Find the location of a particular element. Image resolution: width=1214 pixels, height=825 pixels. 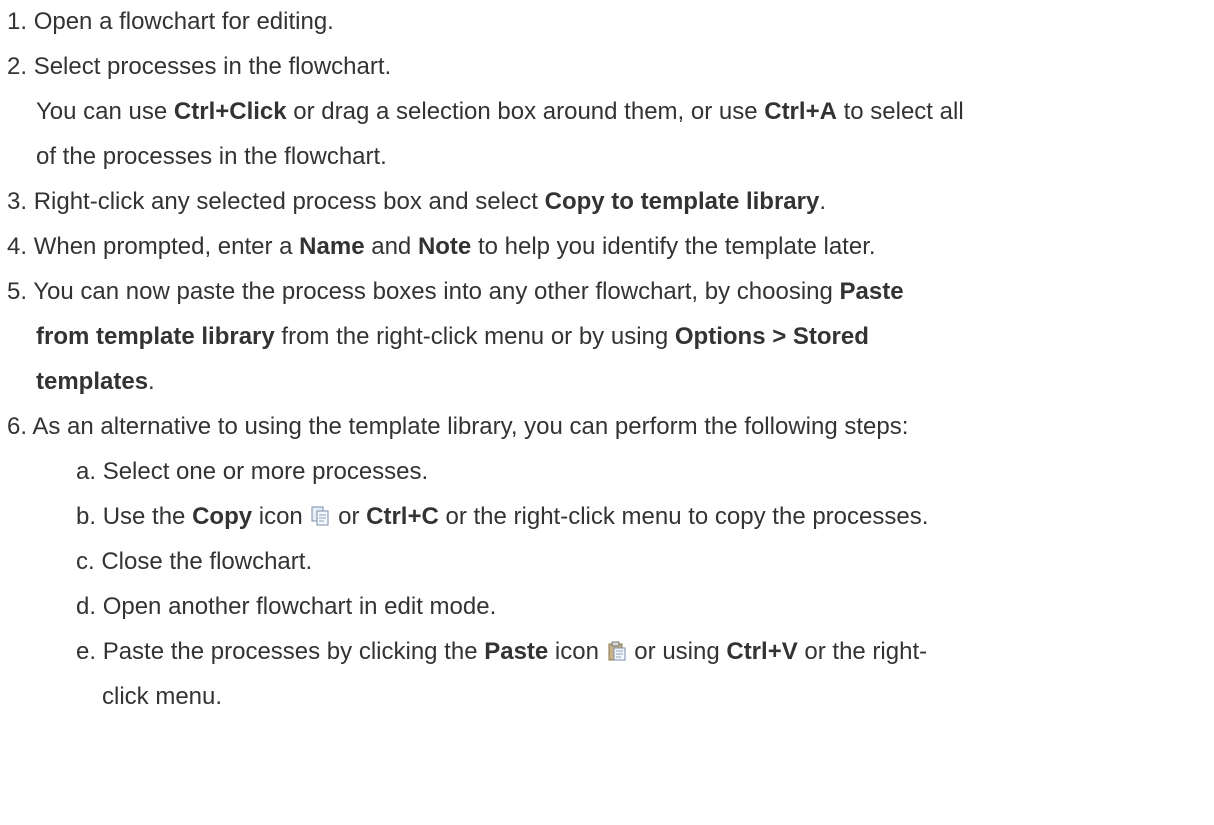

step-number: 5. is located at coordinates (17, 291).